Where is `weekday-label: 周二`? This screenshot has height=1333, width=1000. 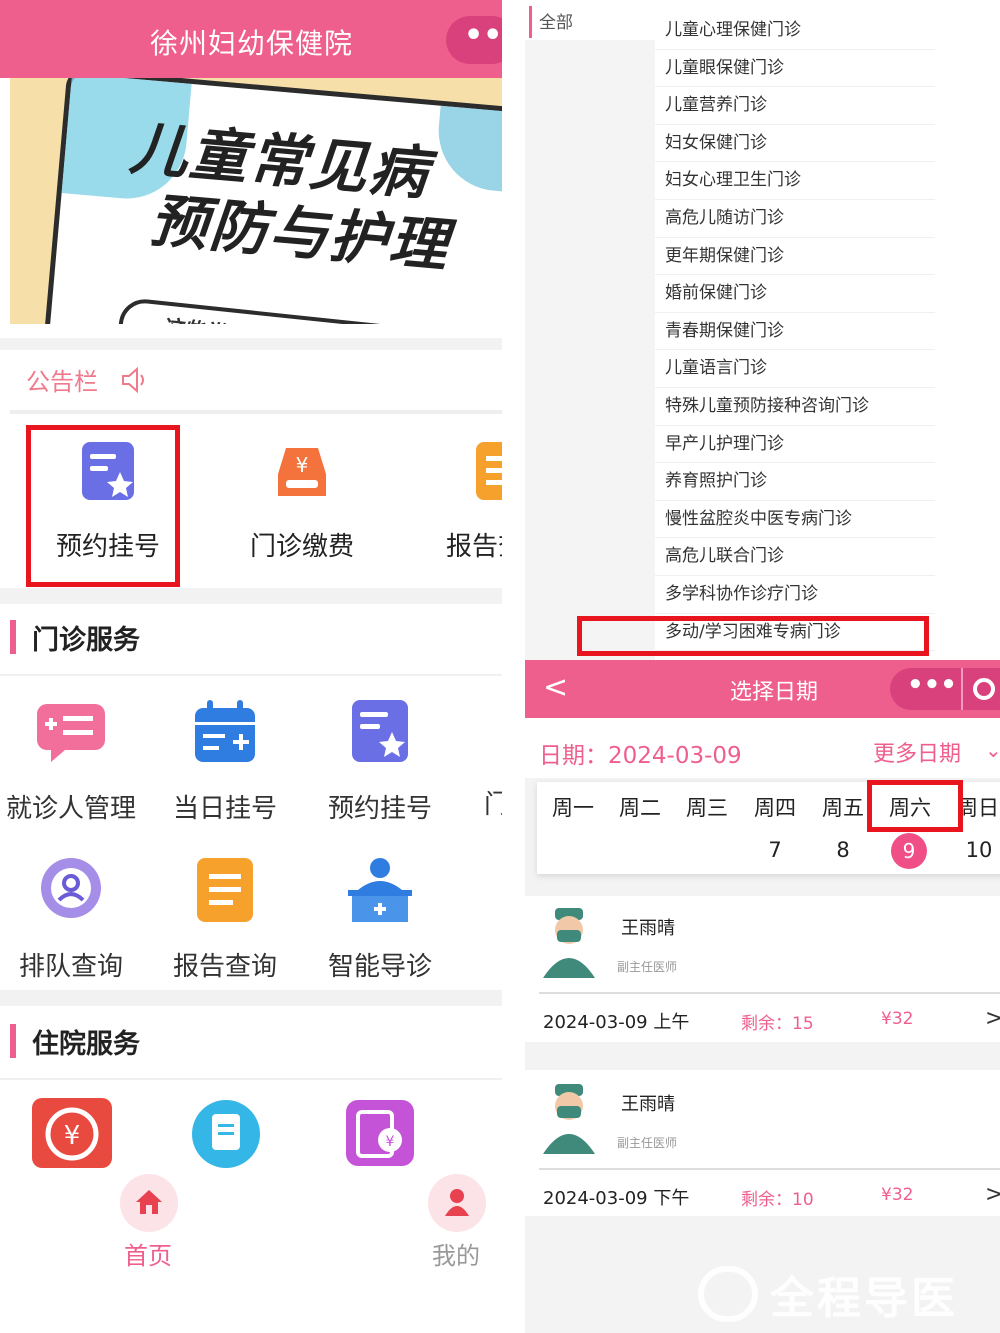 weekday-label: 周二 is located at coordinates (640, 808).